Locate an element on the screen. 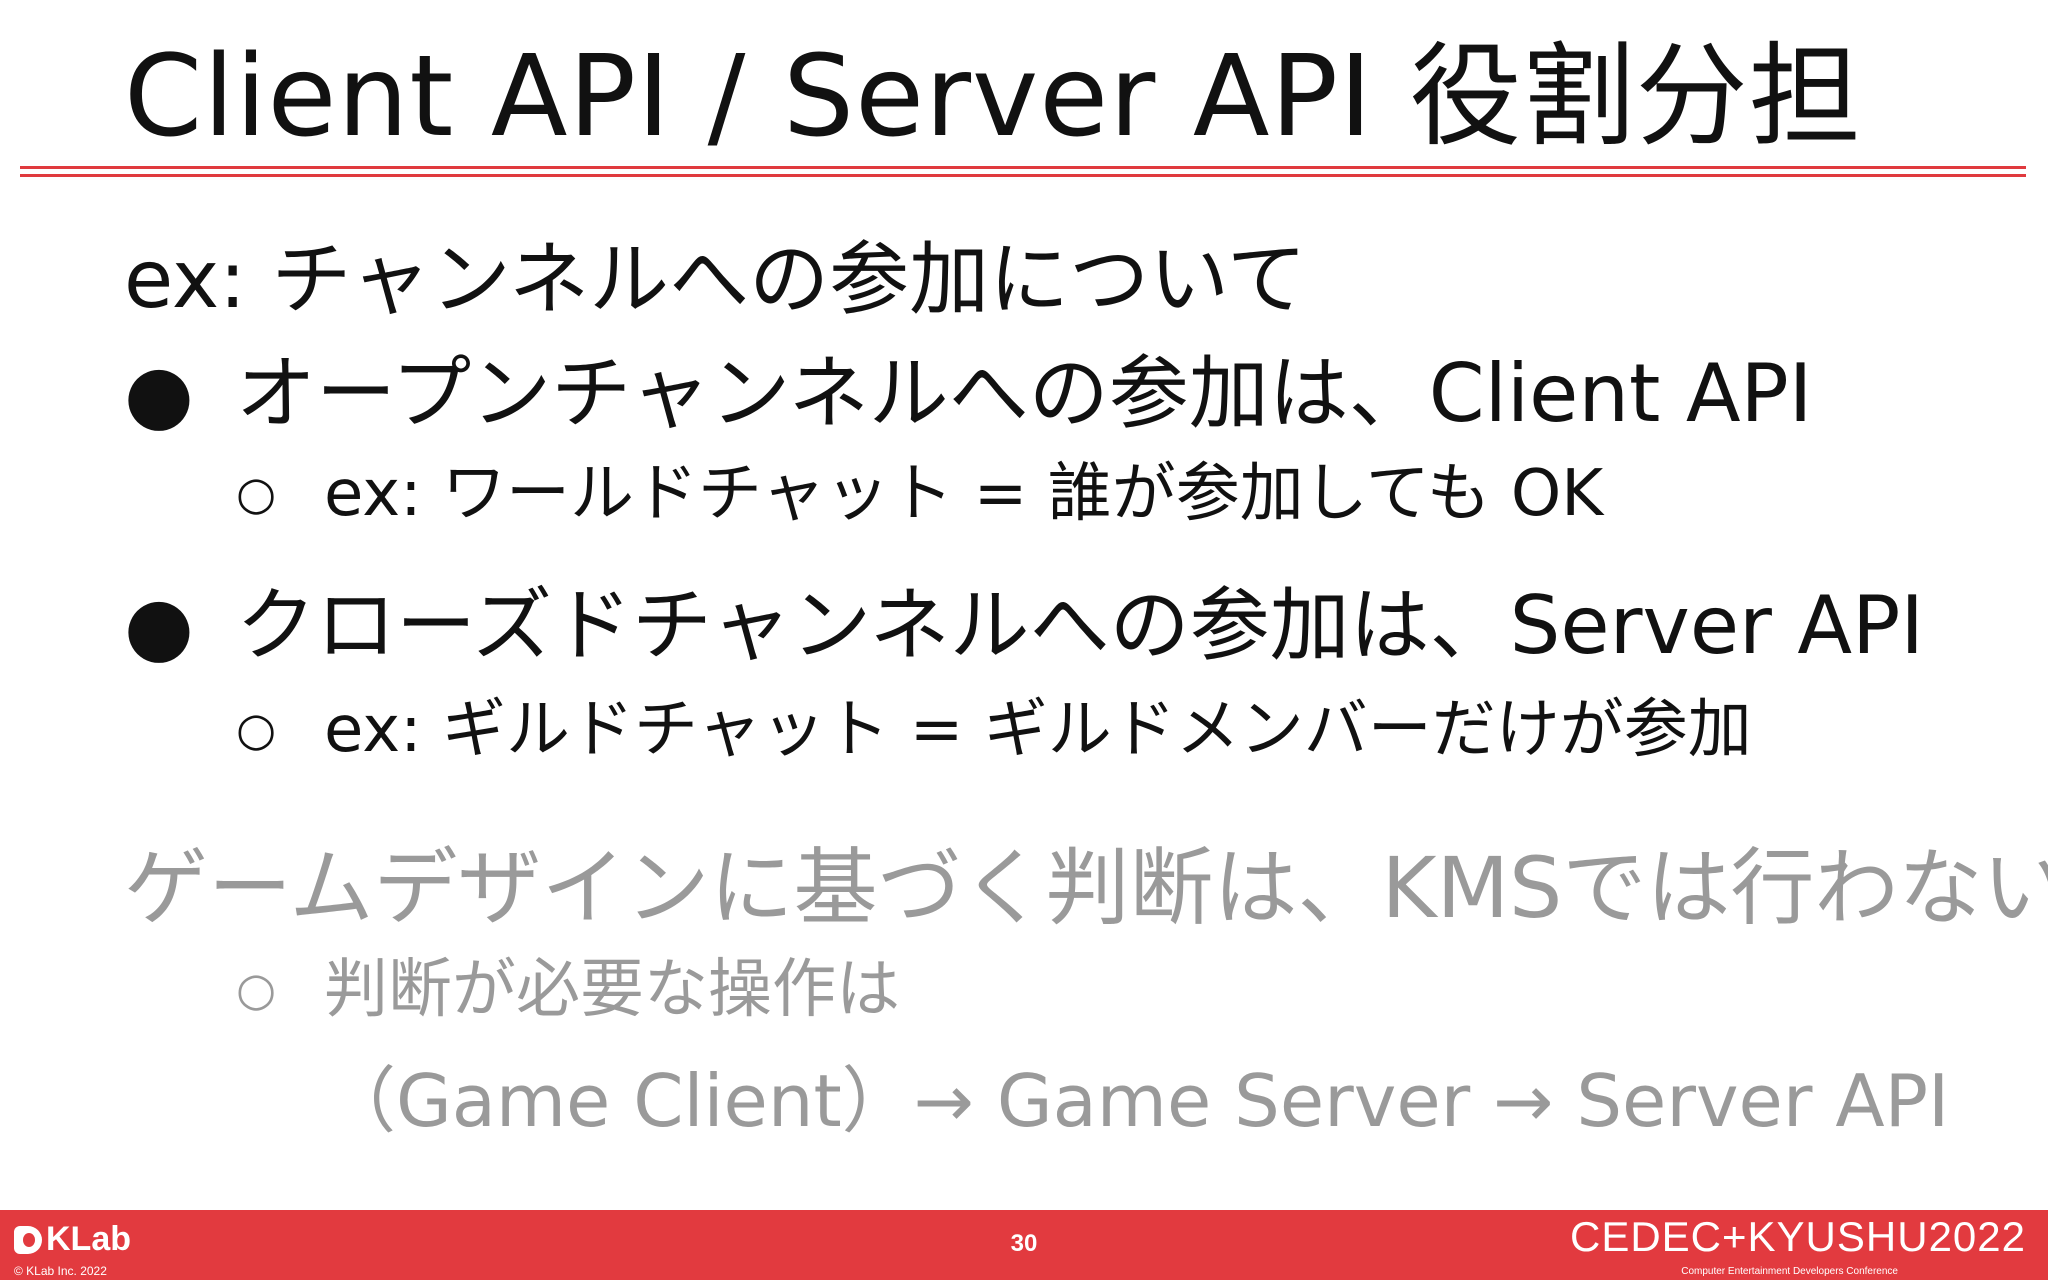 This screenshot has height=1280, width=2048. note-sub-item: ○ 判断が必要な操作は is located at coordinates (568, 990).